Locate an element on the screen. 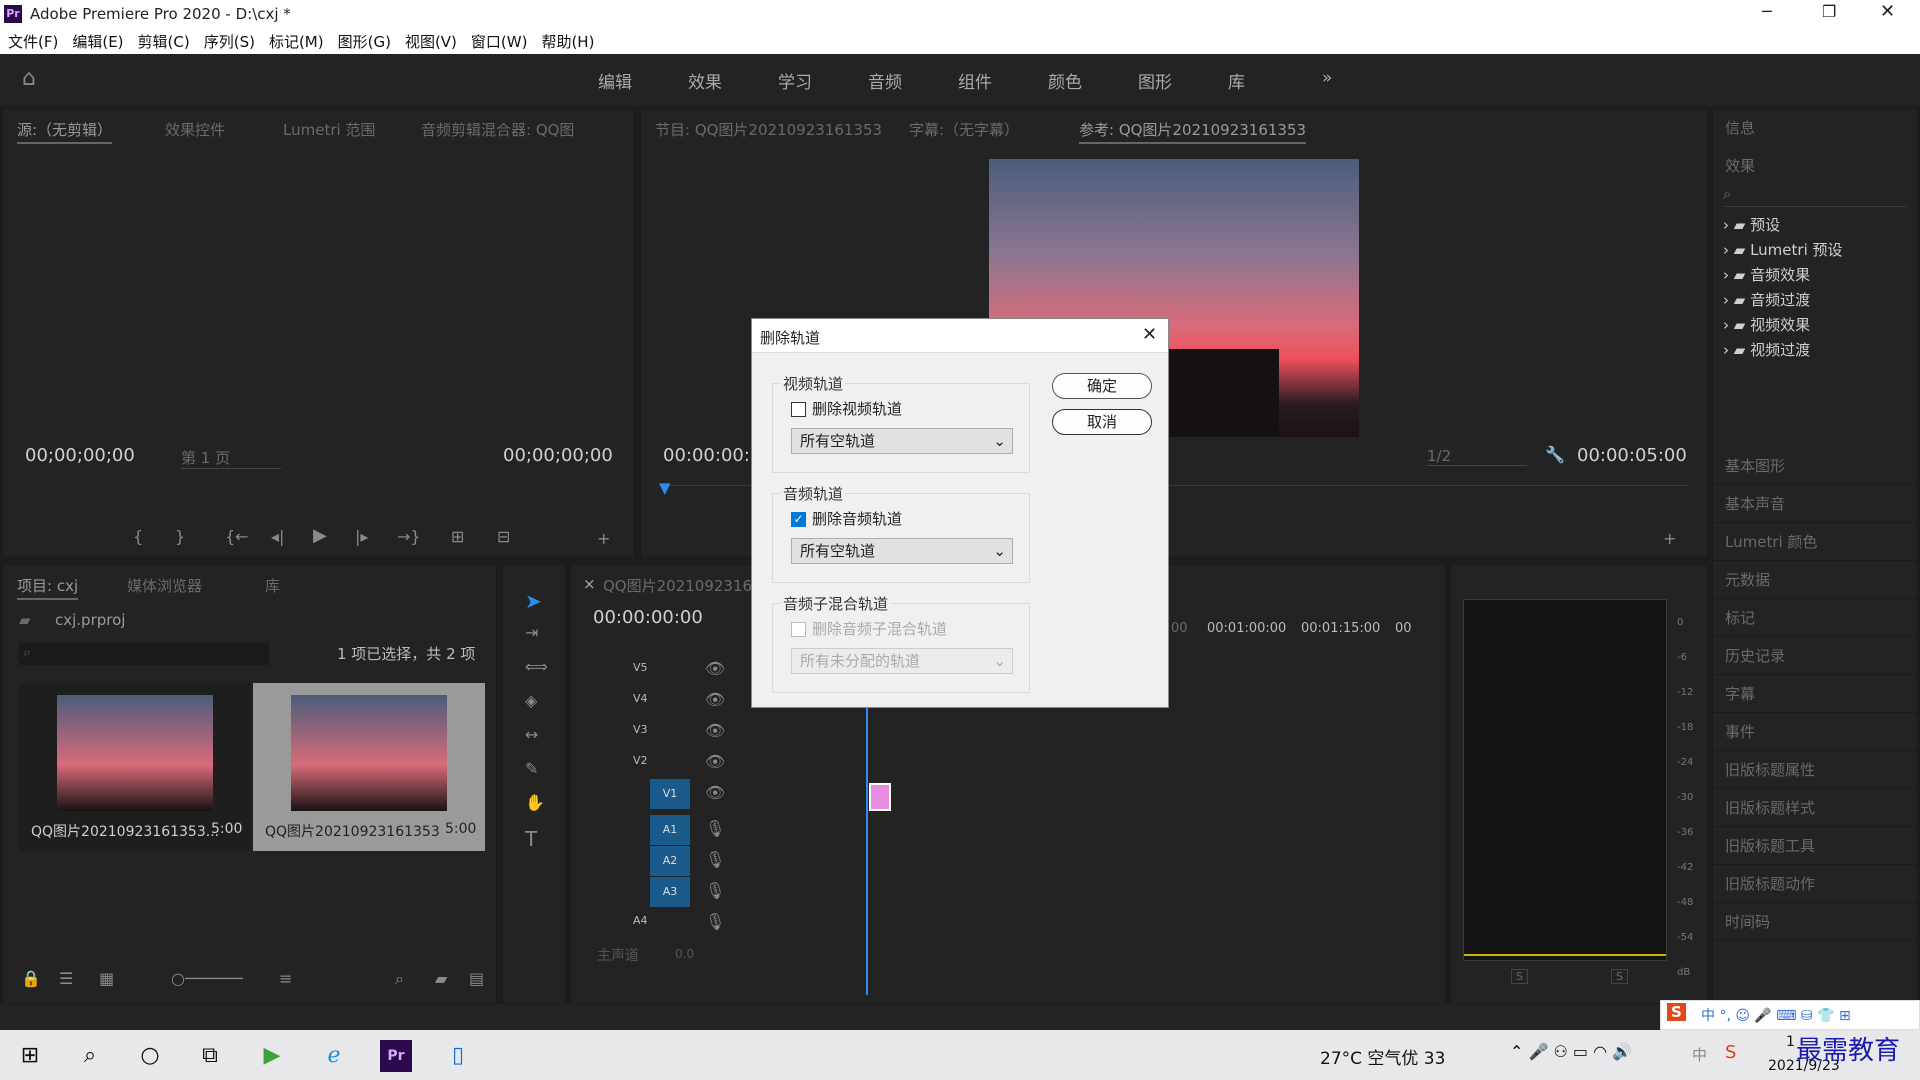 The height and width of the screenshot is (1080, 1920). slip-tool-icon: ↔ is located at coordinates (531, 734).